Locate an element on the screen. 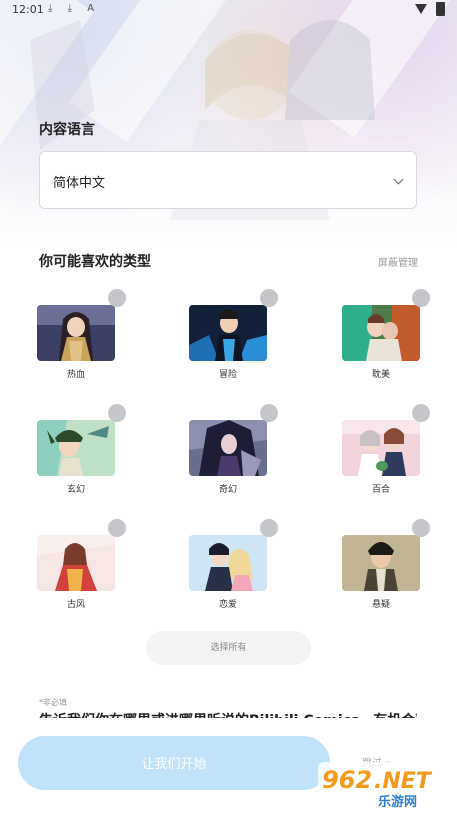  genre-checkbox-rexue is located at coordinates (117, 298).